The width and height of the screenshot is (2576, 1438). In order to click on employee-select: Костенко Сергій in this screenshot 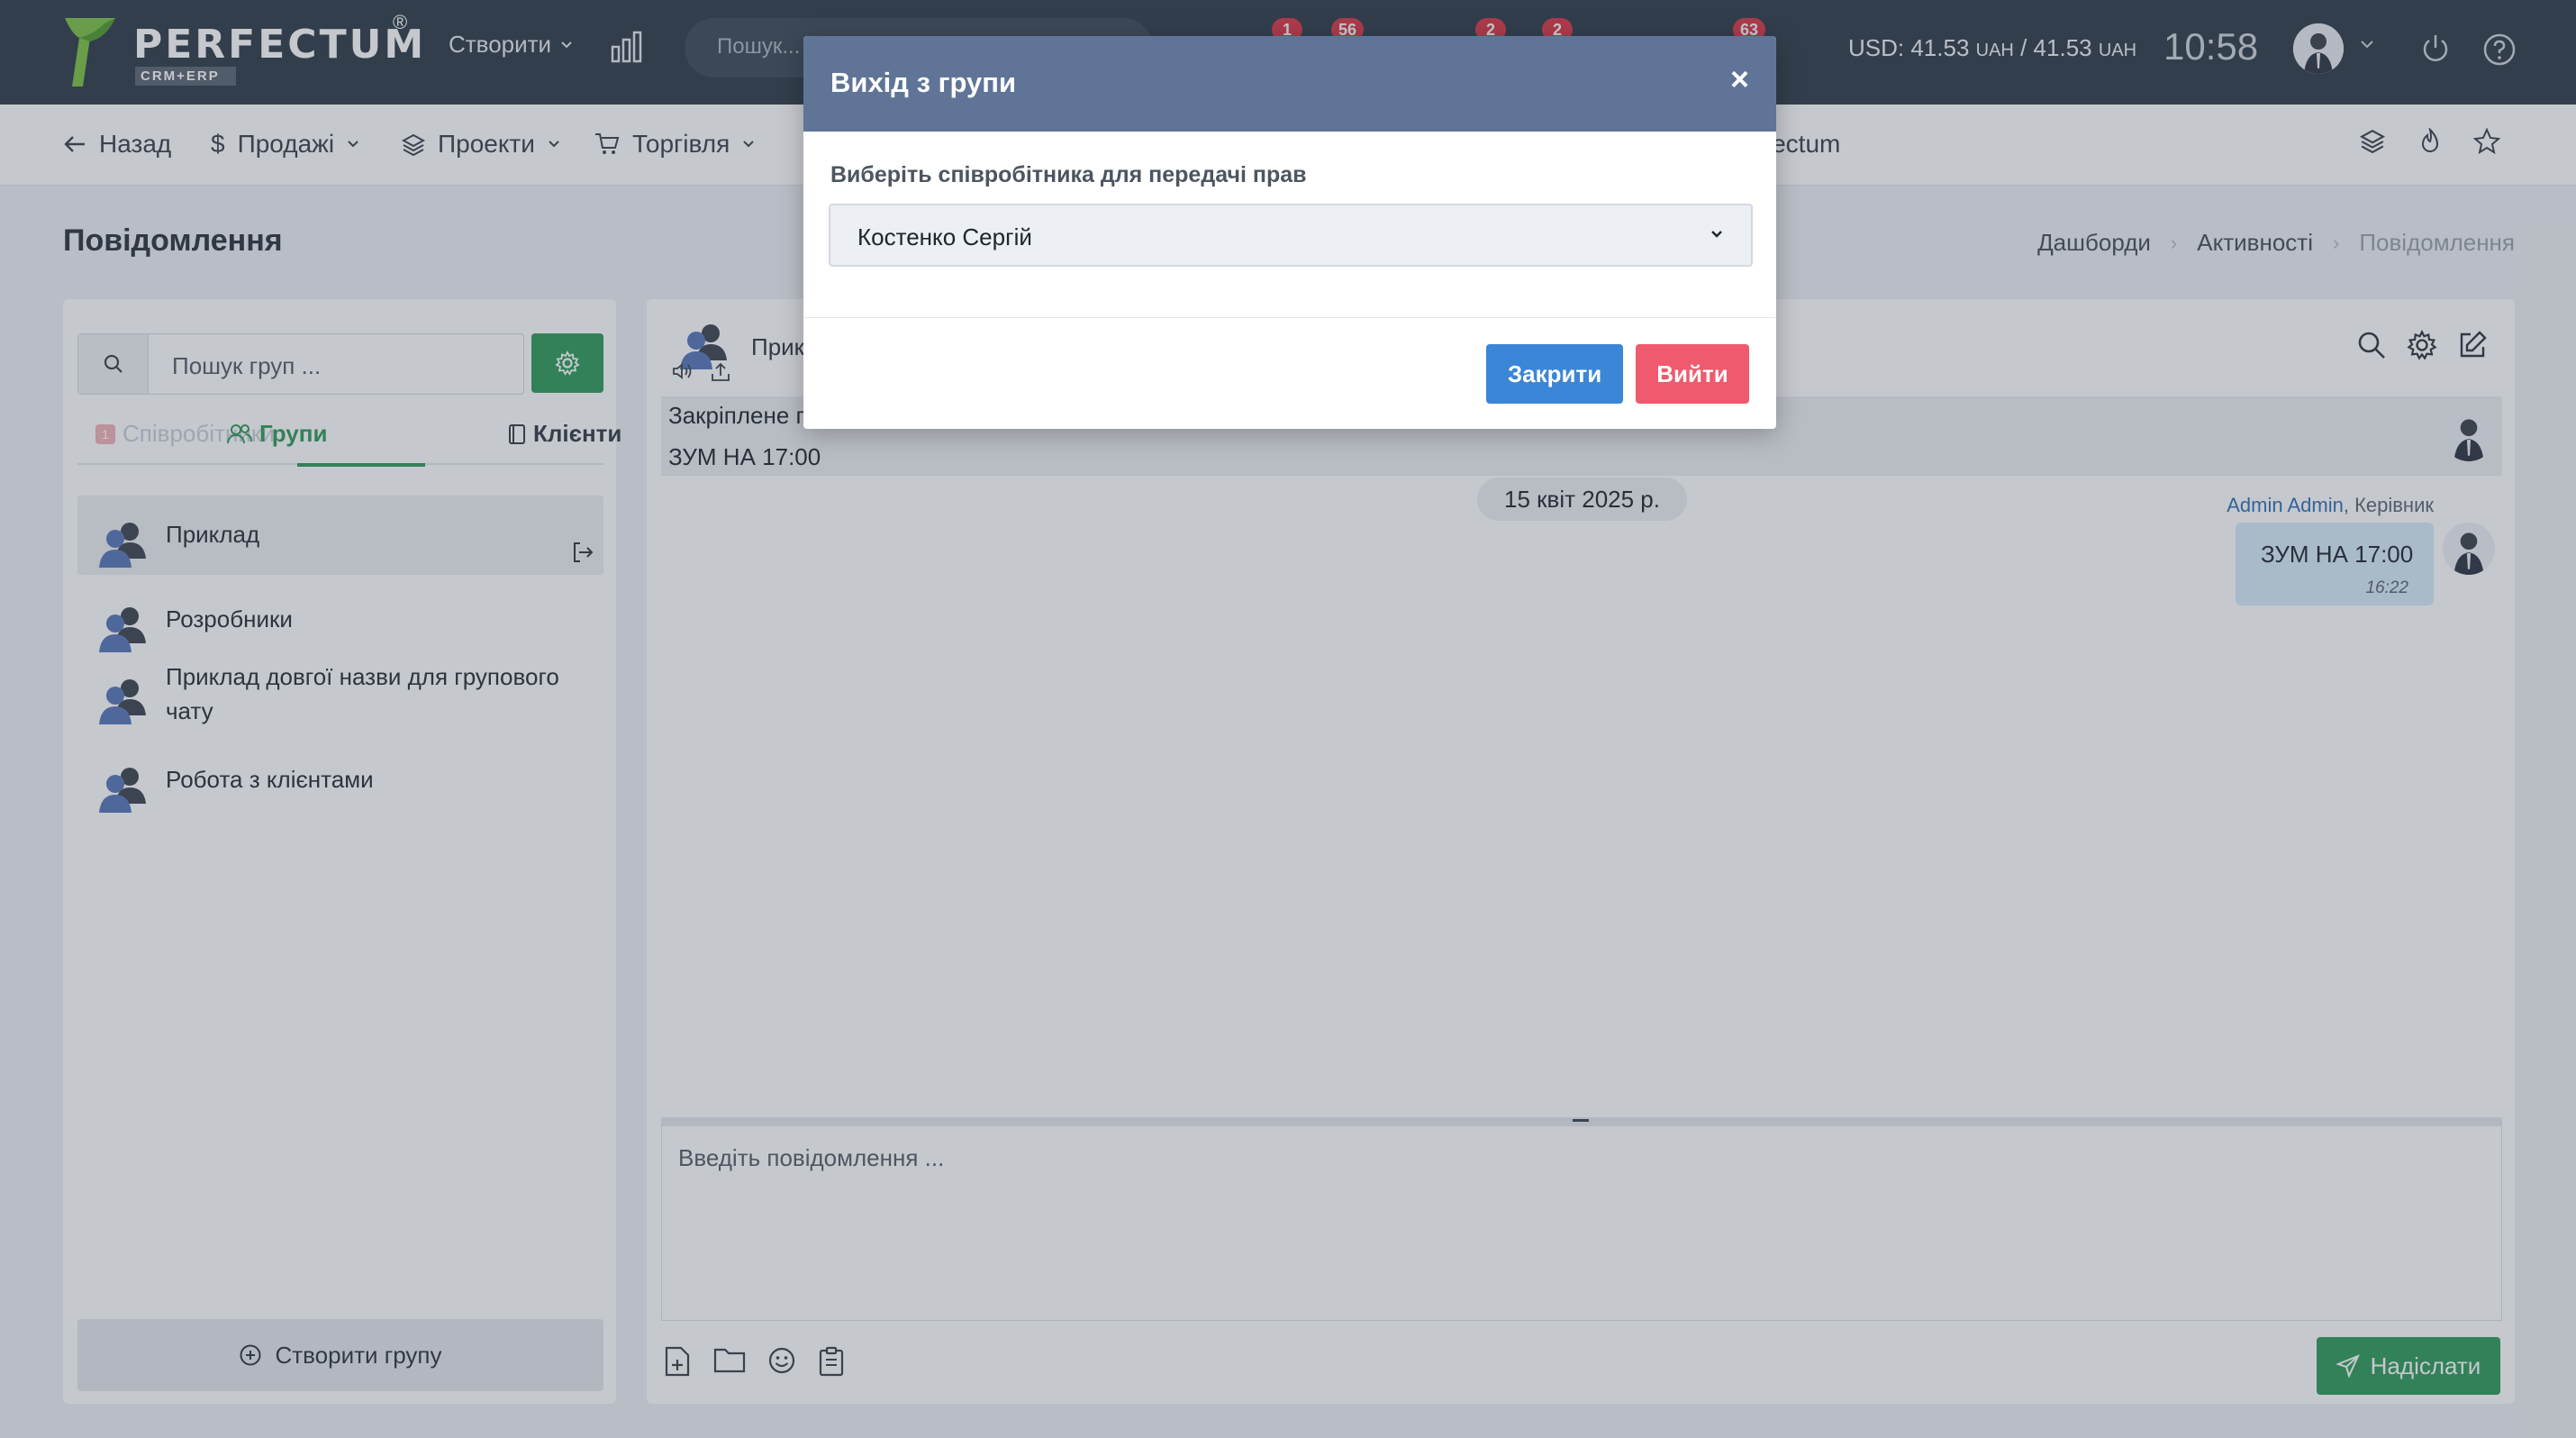, I will do `click(1291, 235)`.